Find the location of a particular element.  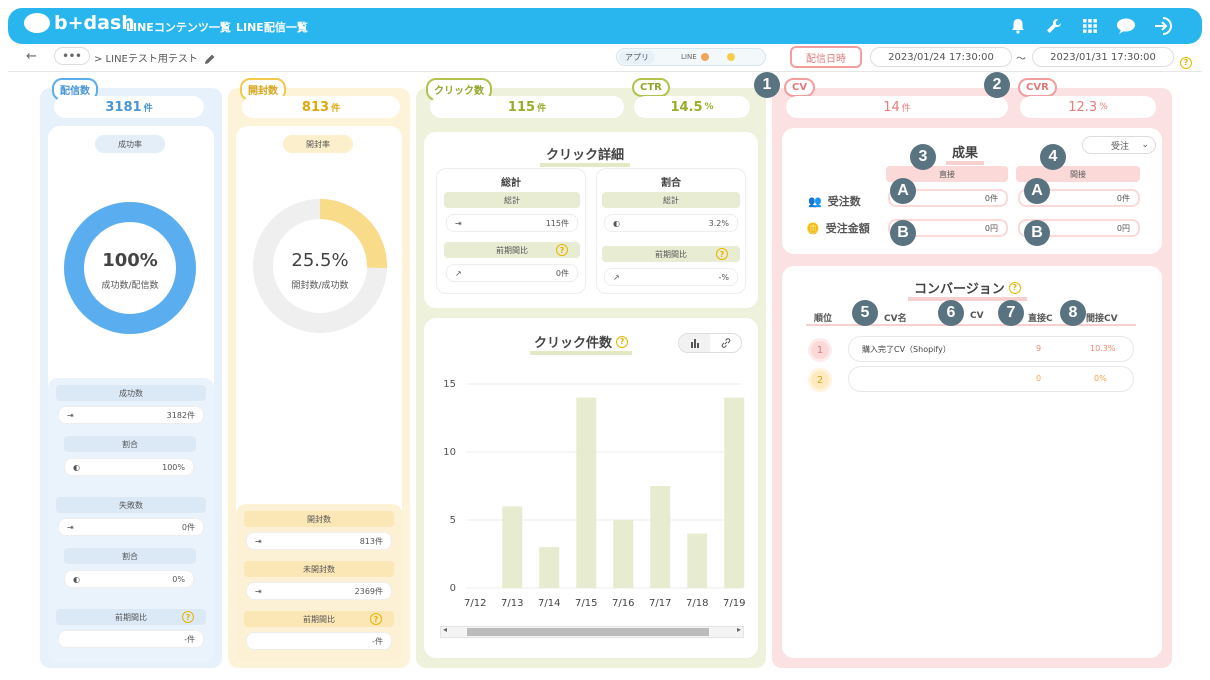

rank-badge: 2 is located at coordinates (820, 380).